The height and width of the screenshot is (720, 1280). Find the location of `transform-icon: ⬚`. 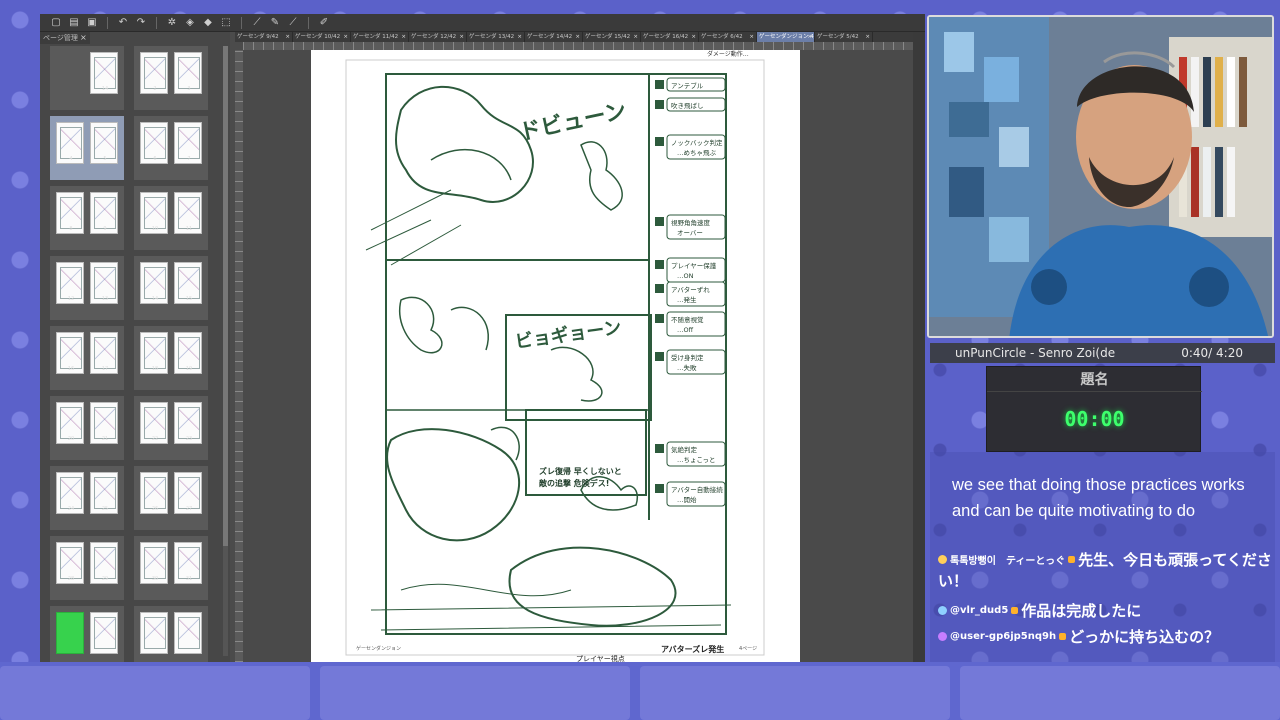

transform-icon: ⬚ is located at coordinates (226, 23).